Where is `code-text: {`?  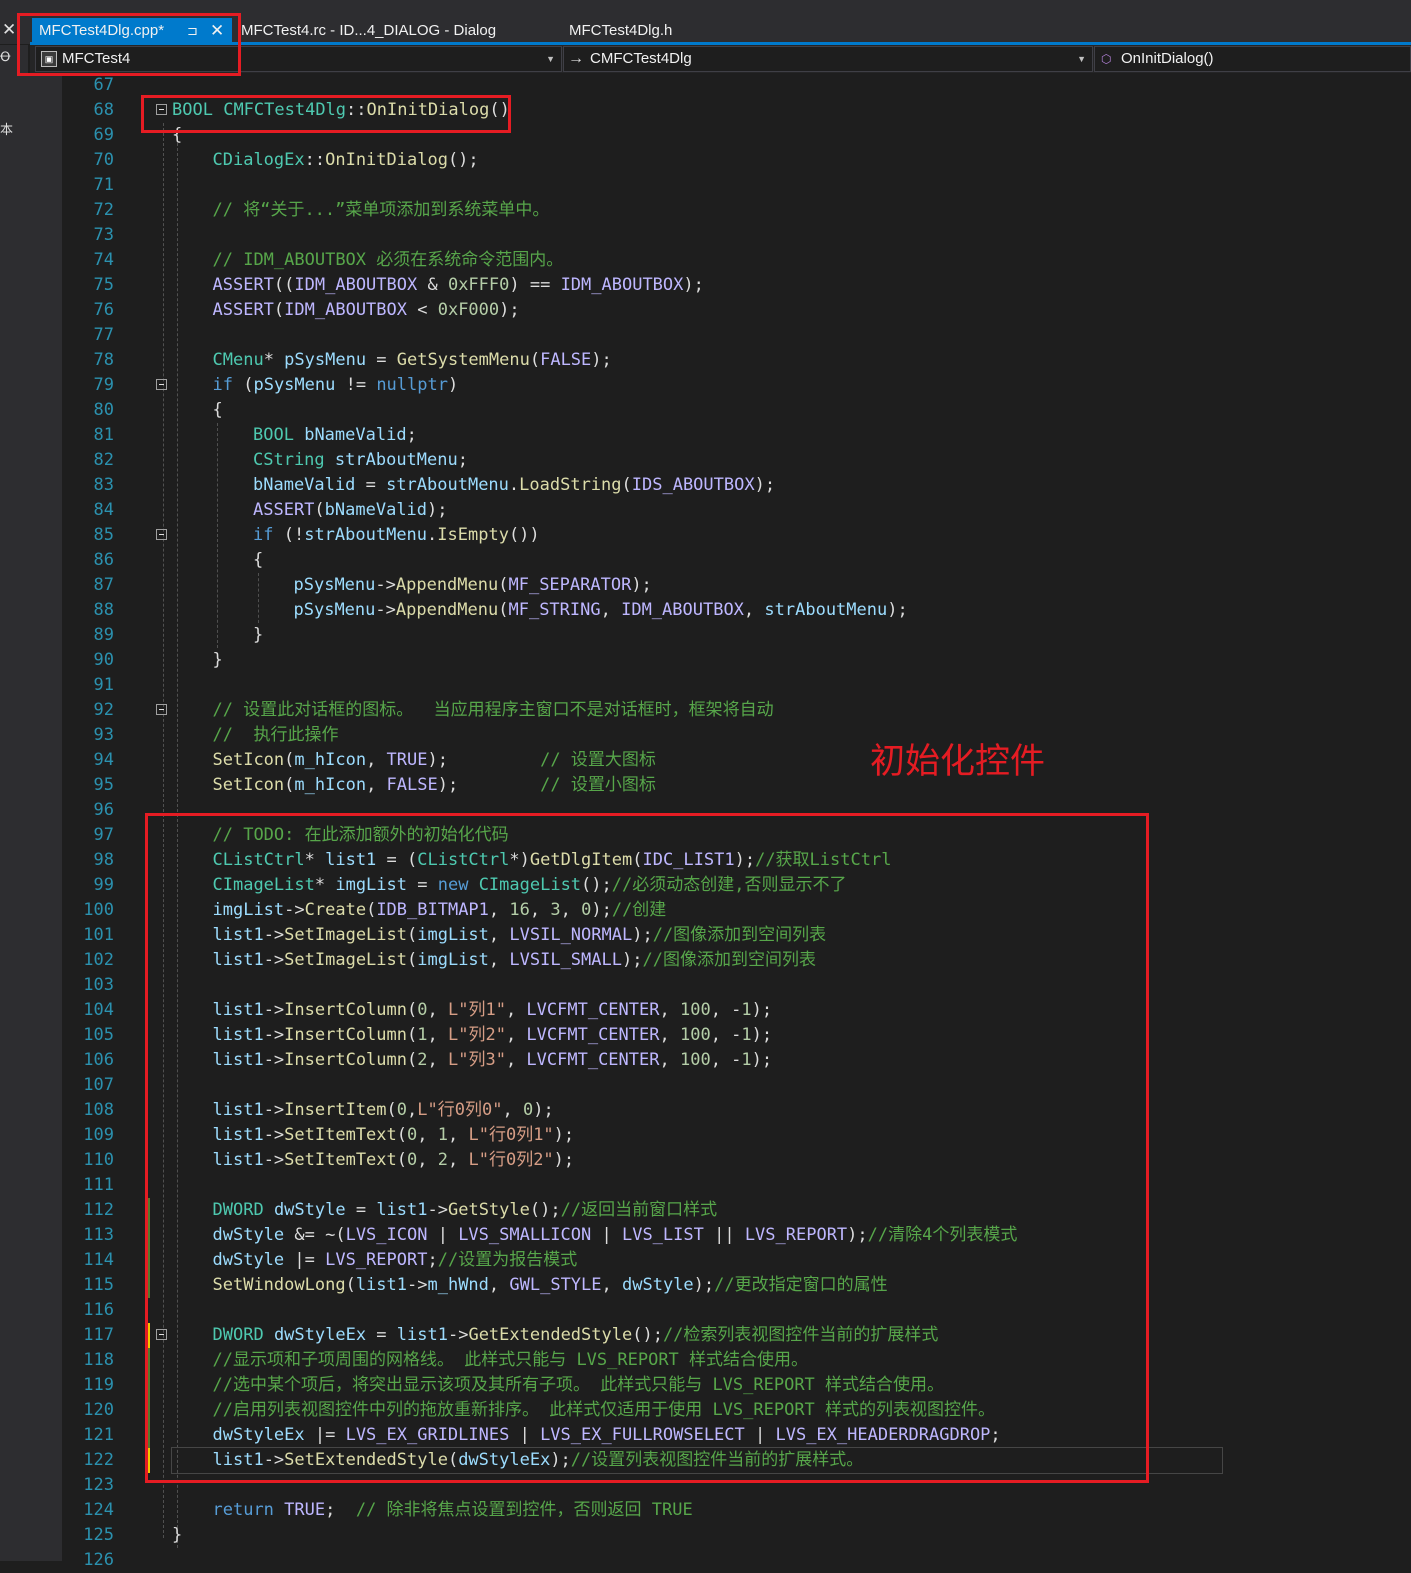
code-text: { is located at coordinates (218, 410).